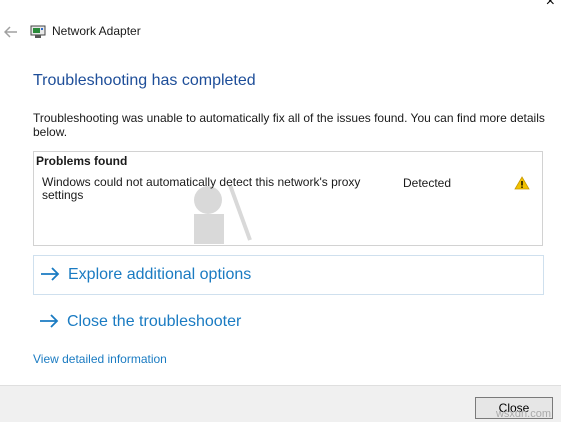  I want to click on network-adapter-icon, so click(38, 31).